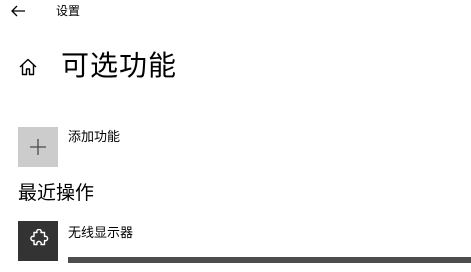 This screenshot has width=471, height=272. Describe the element at coordinates (108, 148) in the screenshot. I see `add-feature-button: 添加功能` at that location.